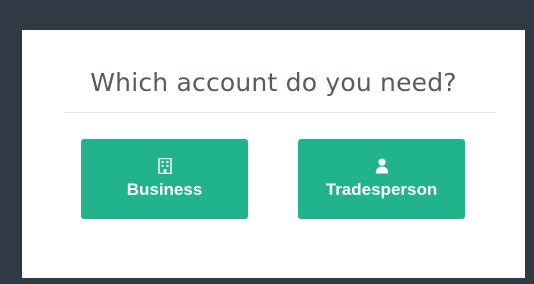 The width and height of the screenshot is (534, 284). Describe the element at coordinates (164, 189) in the screenshot. I see `business-label: Business` at that location.